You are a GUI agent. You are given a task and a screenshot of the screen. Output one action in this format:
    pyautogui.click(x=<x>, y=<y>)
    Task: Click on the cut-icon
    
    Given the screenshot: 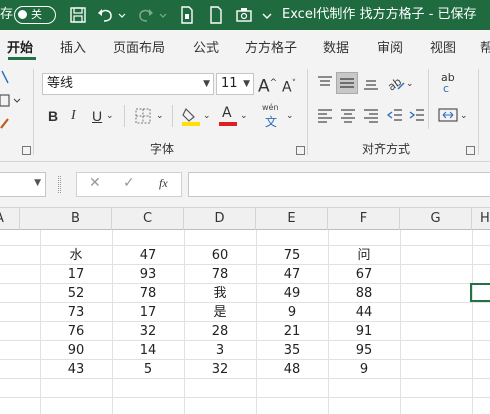 What is the action you would take?
    pyautogui.click(x=5, y=77)
    